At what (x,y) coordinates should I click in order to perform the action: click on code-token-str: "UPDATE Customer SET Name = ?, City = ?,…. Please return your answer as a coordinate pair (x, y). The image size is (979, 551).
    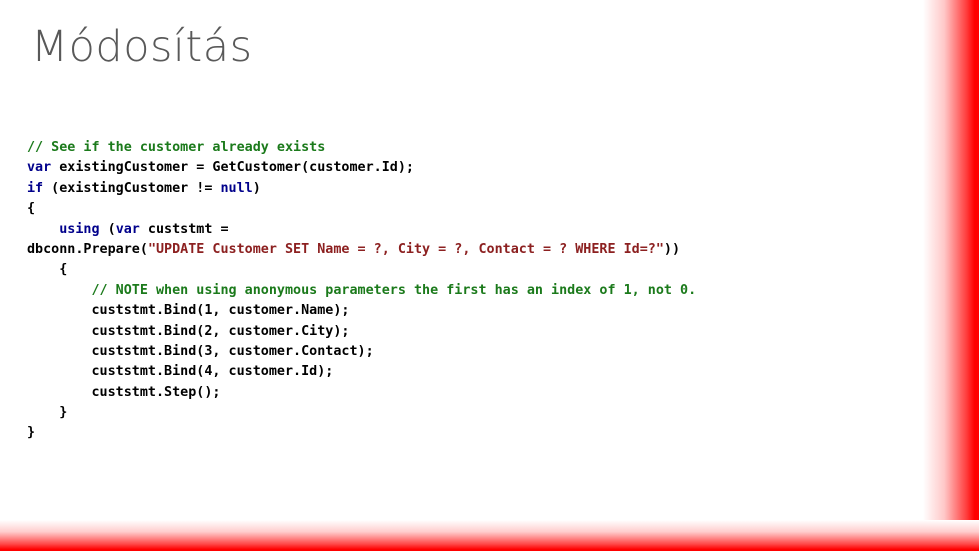
    Looking at the image, I should click on (405, 249).